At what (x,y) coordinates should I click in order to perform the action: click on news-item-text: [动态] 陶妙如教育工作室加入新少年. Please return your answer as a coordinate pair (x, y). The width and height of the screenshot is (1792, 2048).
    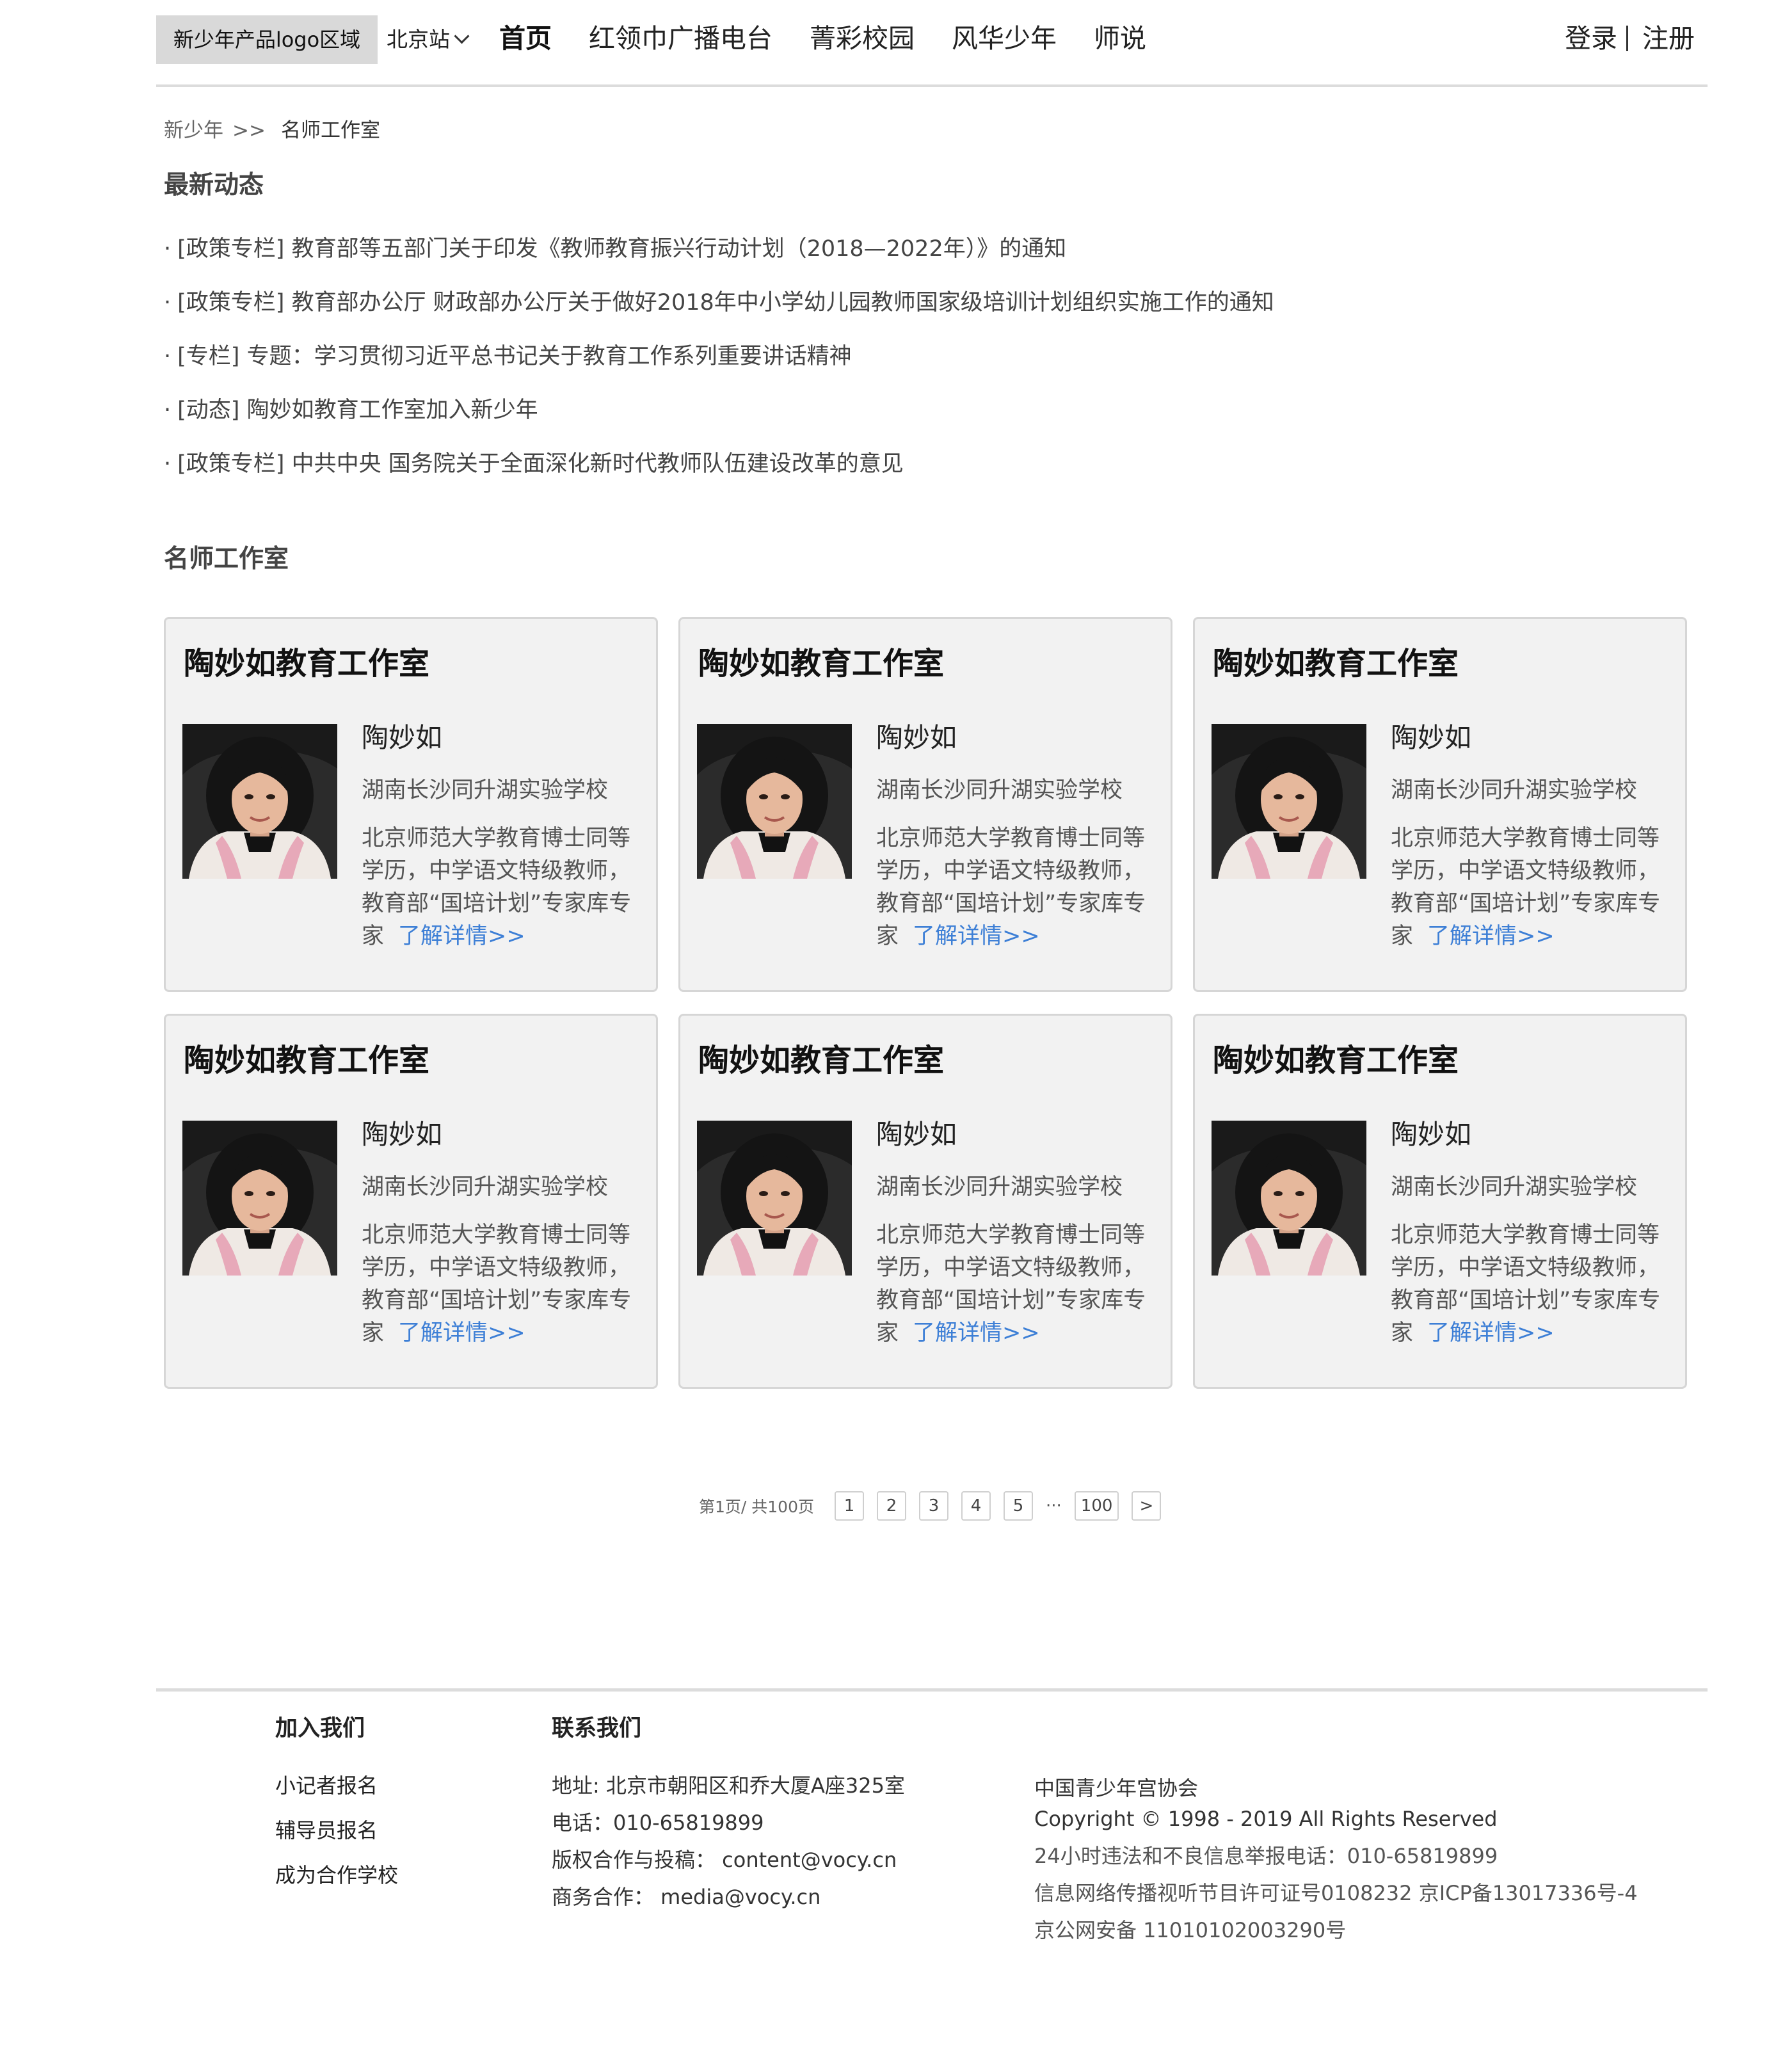
    Looking at the image, I should click on (357, 410).